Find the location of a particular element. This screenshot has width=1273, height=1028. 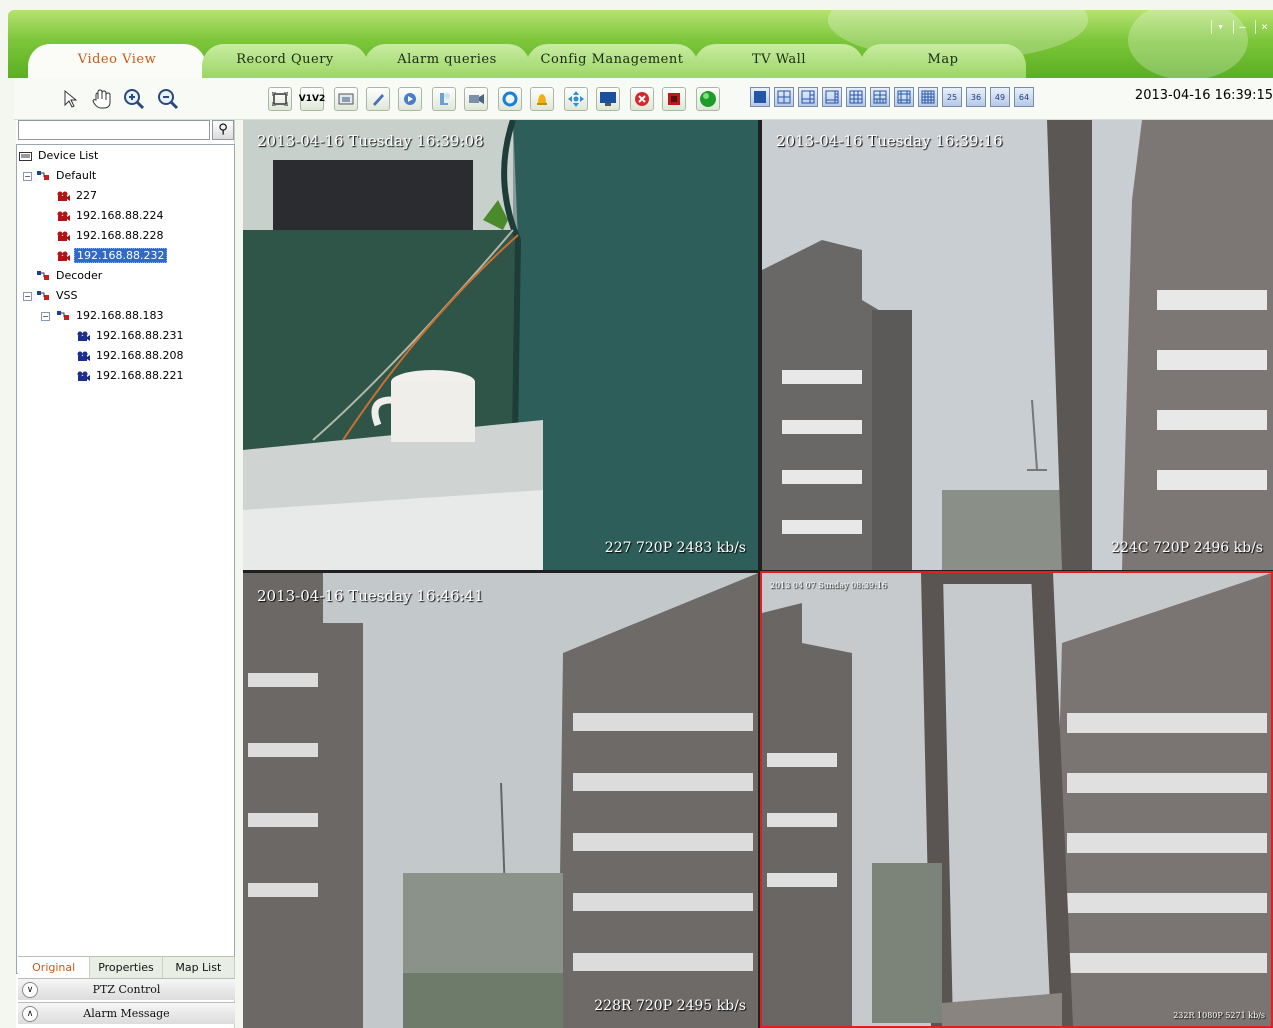

zoom-out-icon is located at coordinates (168, 99).